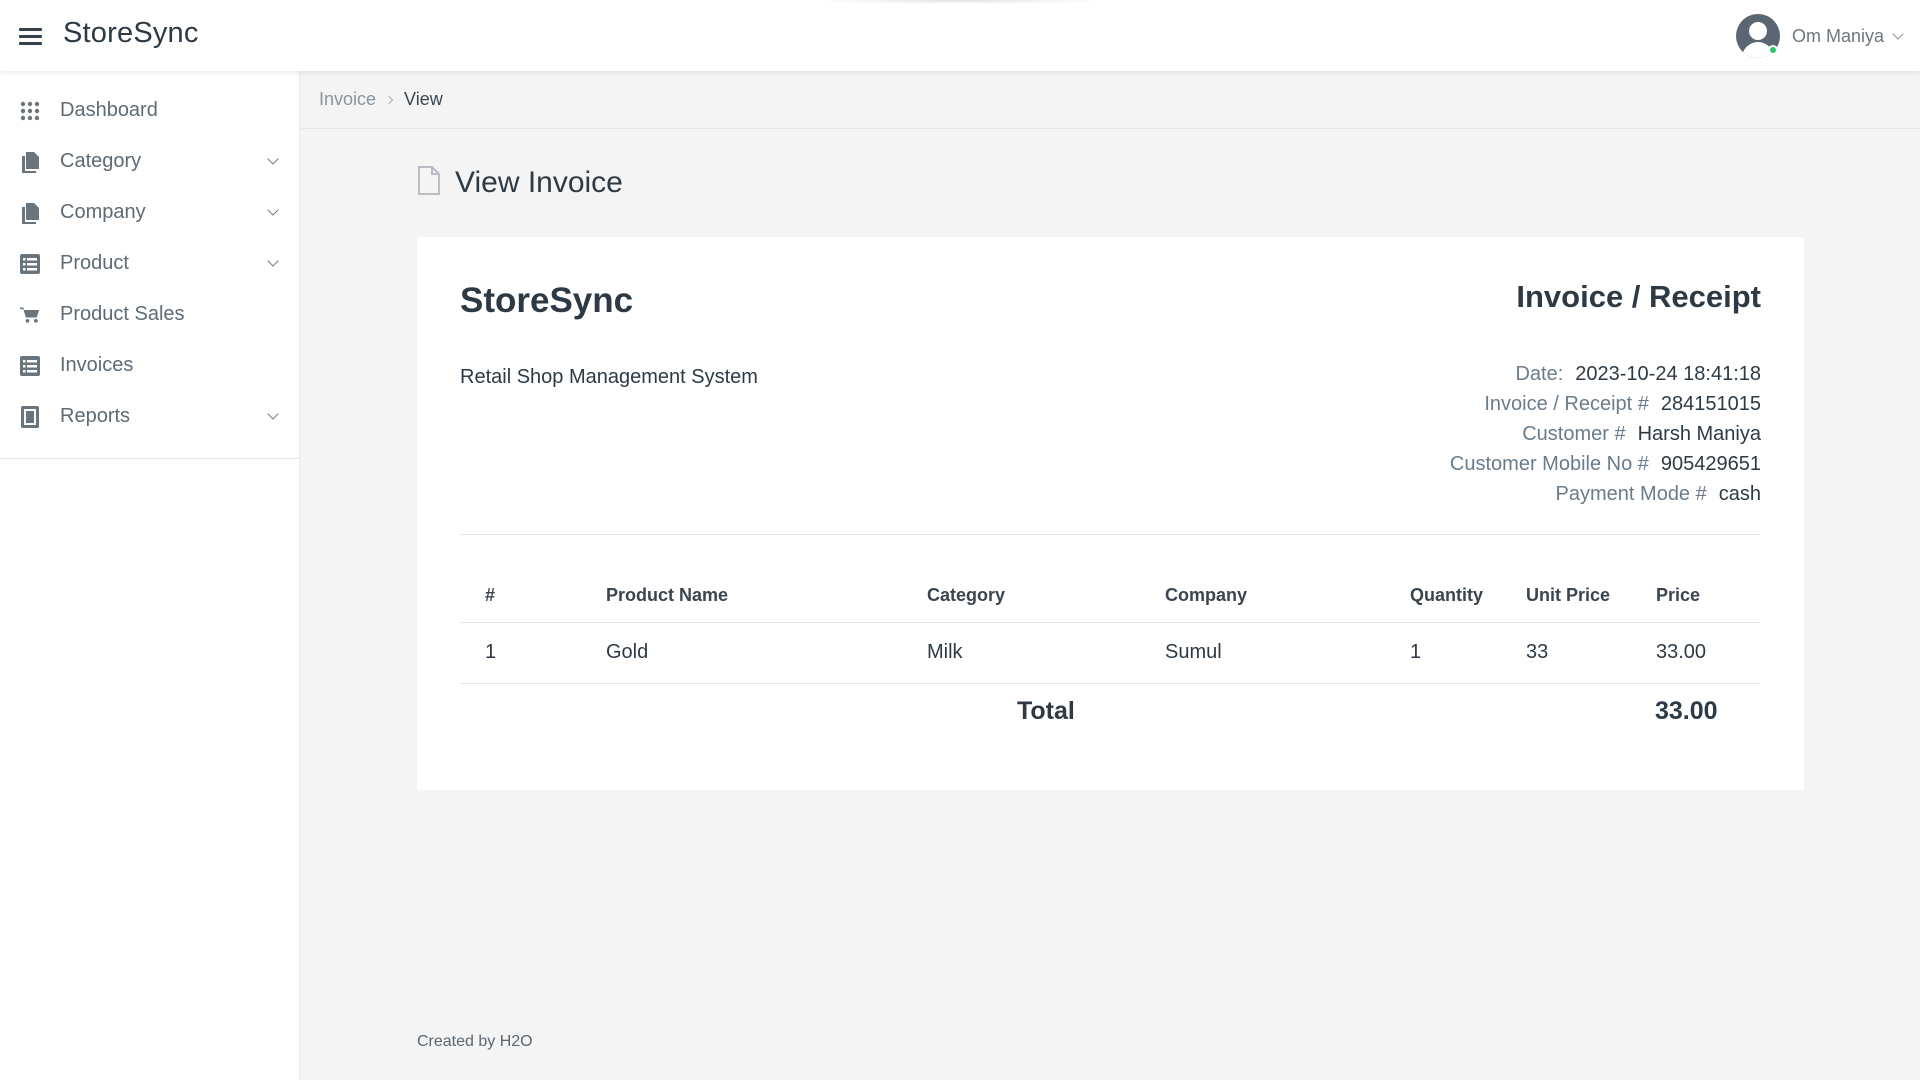 The width and height of the screenshot is (1920, 1080). I want to click on sidebar-item-label: Category, so click(101, 161).